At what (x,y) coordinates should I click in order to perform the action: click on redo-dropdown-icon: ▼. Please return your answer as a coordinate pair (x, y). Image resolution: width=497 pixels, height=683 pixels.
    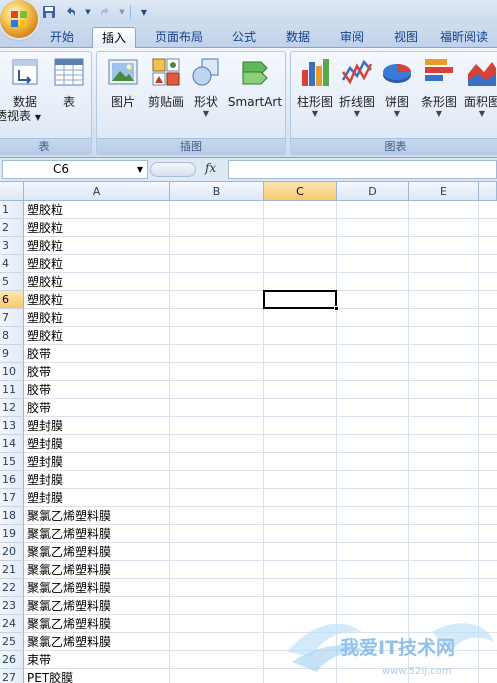
    Looking at the image, I should click on (122, 12).